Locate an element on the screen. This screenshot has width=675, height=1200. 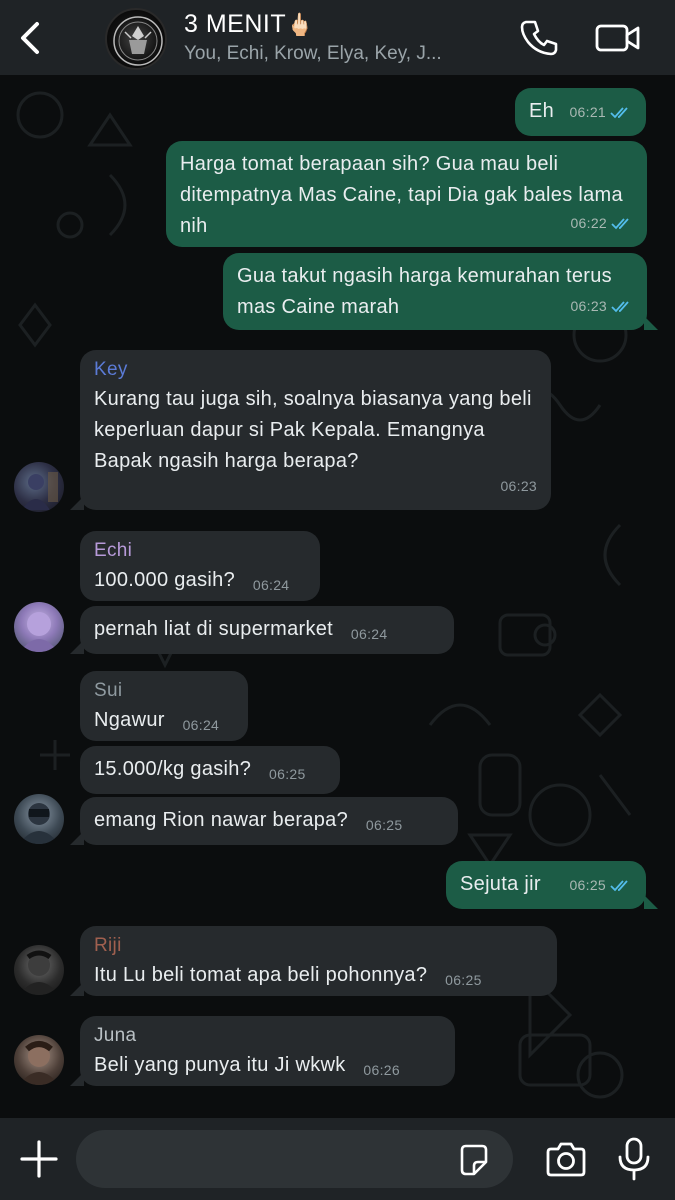
camera-button is located at coordinates (566, 1160).